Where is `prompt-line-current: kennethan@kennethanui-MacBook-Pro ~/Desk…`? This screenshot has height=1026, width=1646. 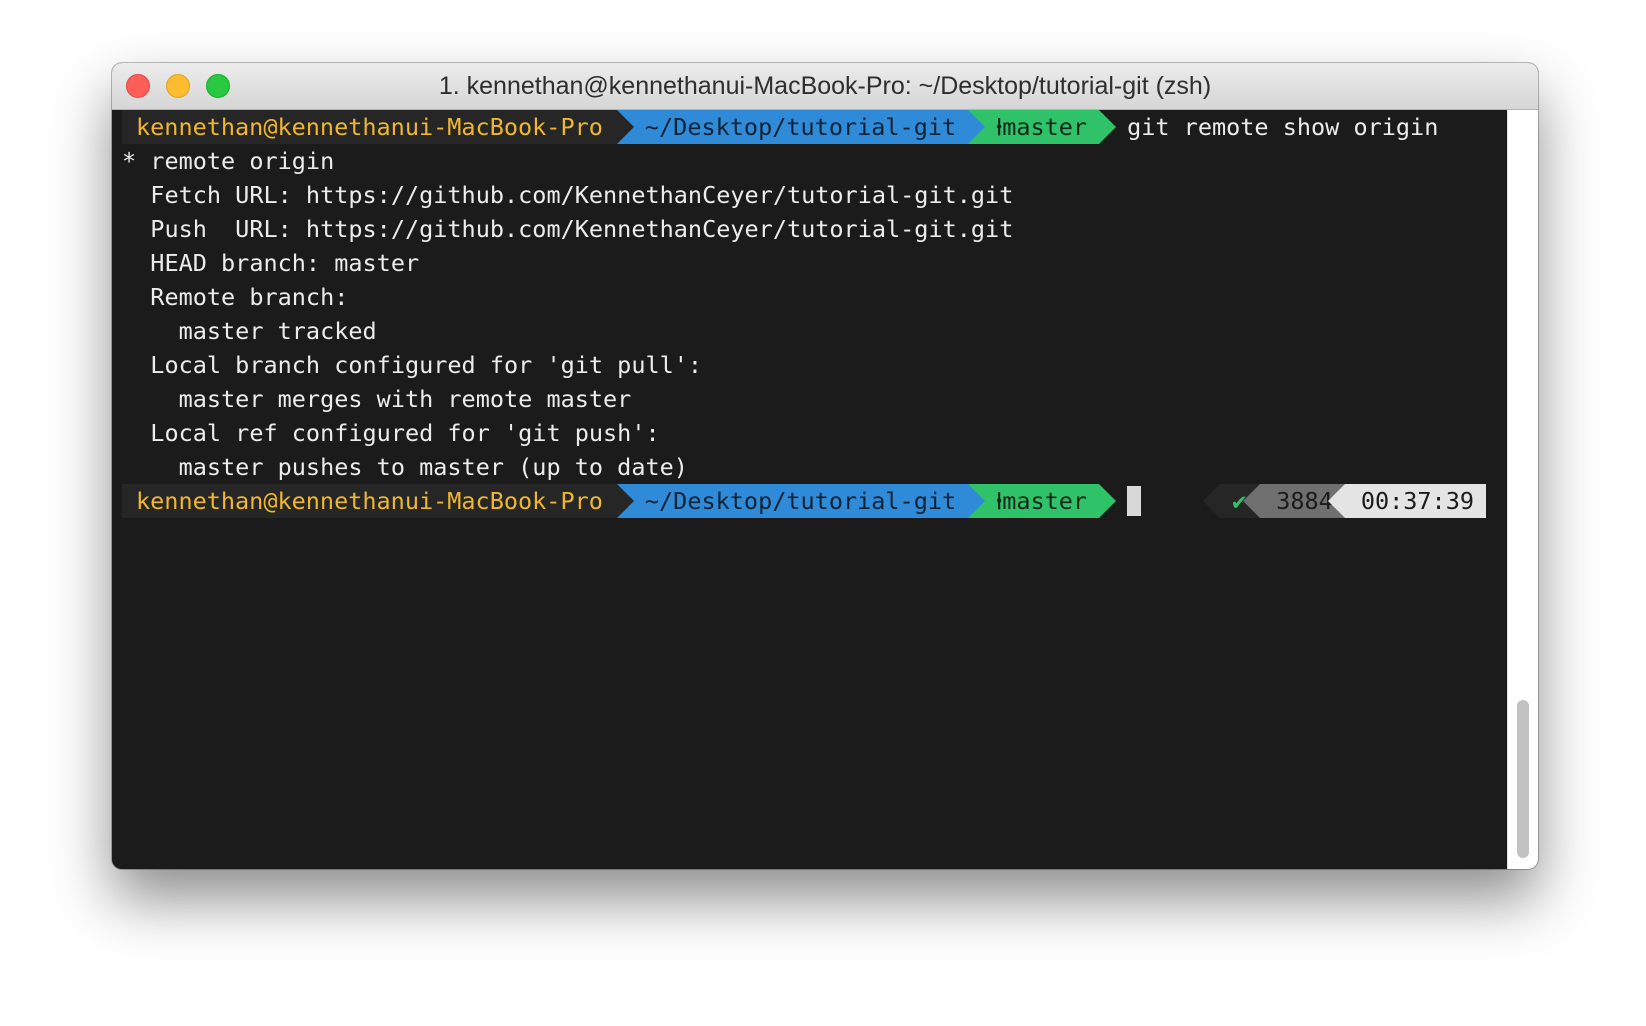
prompt-line-current: kennethan@kennethanui-MacBook-Pro ~/Desk… is located at coordinates (815, 501).